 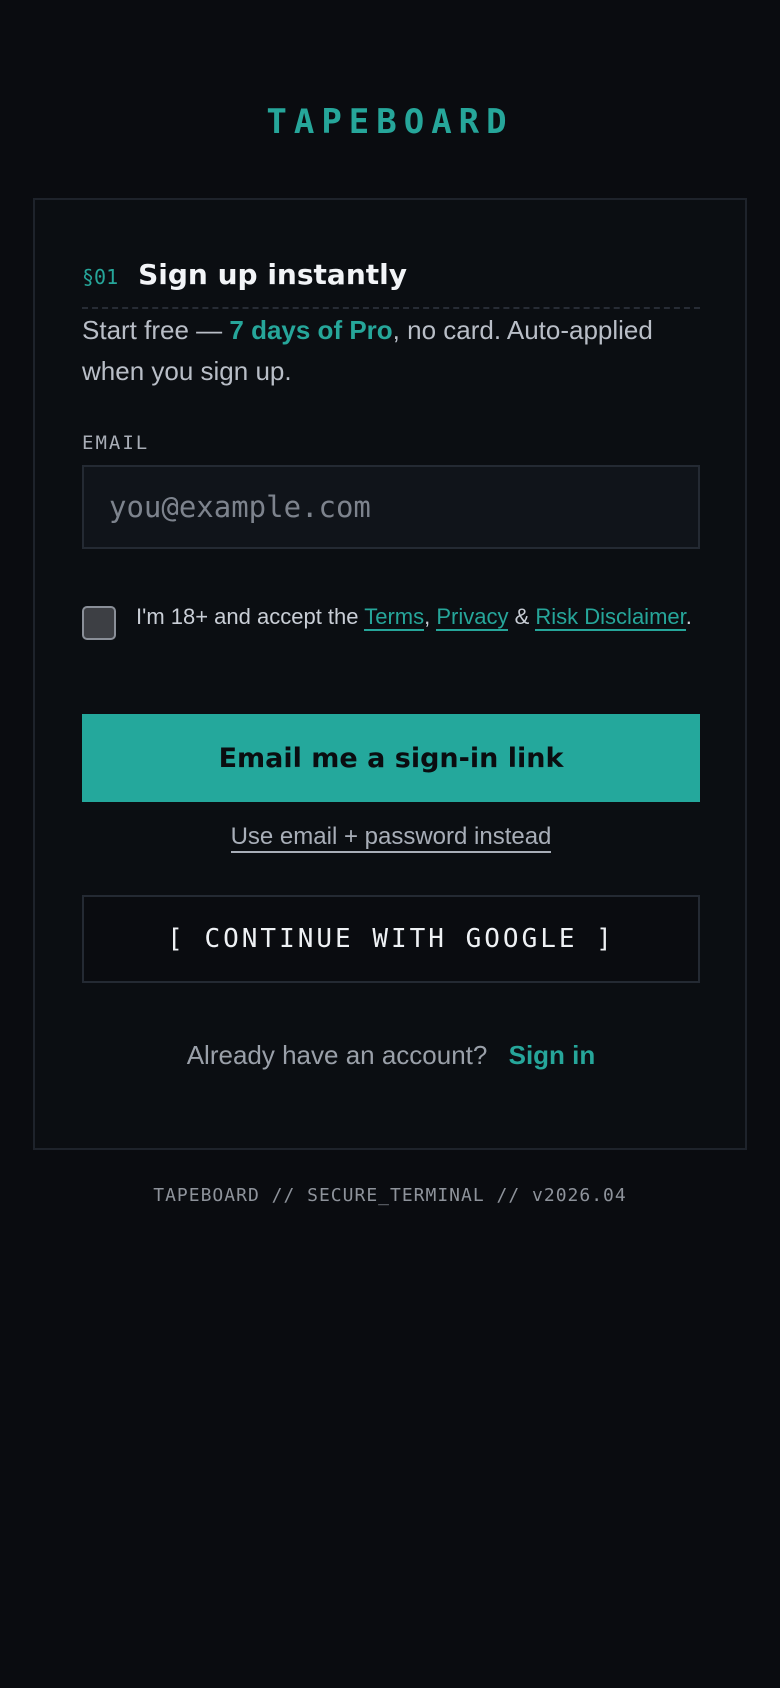 I want to click on risk-disclaimer-link: Risk Disclaimer, so click(x=610, y=617).